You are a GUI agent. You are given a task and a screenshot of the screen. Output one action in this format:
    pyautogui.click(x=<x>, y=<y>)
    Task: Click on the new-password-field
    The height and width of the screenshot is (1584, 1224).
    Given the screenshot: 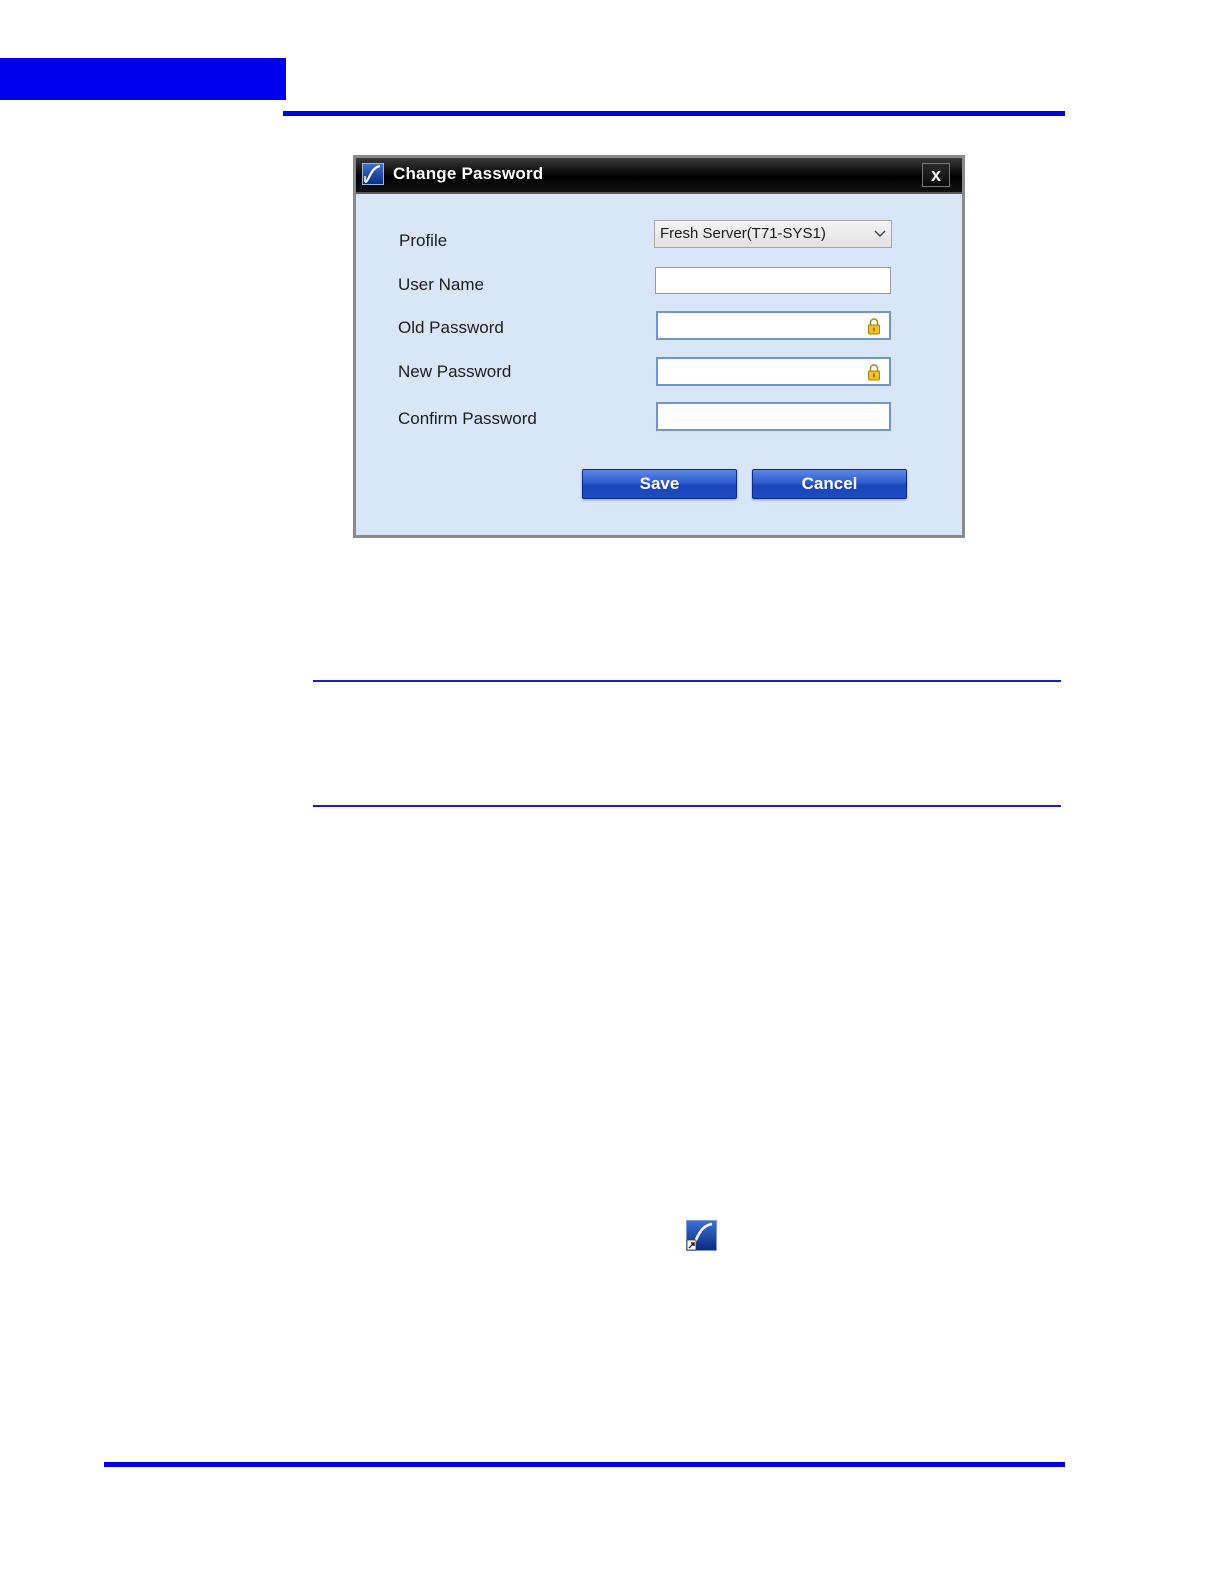 What is the action you would take?
    pyautogui.click(x=773, y=371)
    